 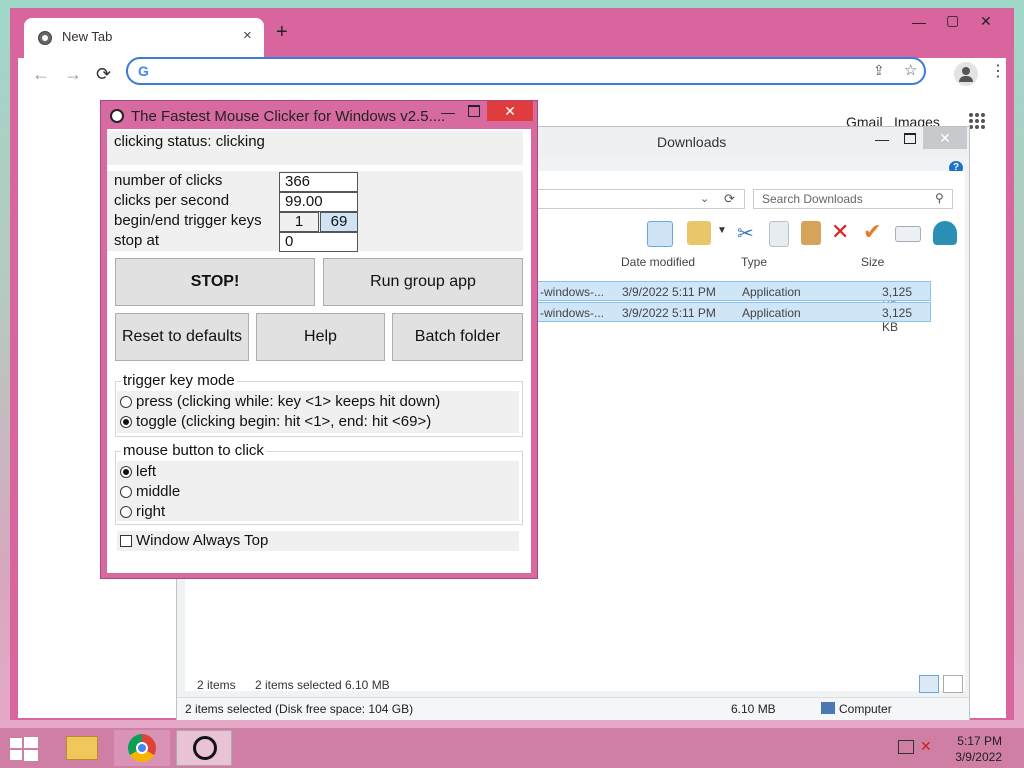 What do you see at coordinates (142, 748) in the screenshot?
I see `chrome-taskbar-icon` at bounding box center [142, 748].